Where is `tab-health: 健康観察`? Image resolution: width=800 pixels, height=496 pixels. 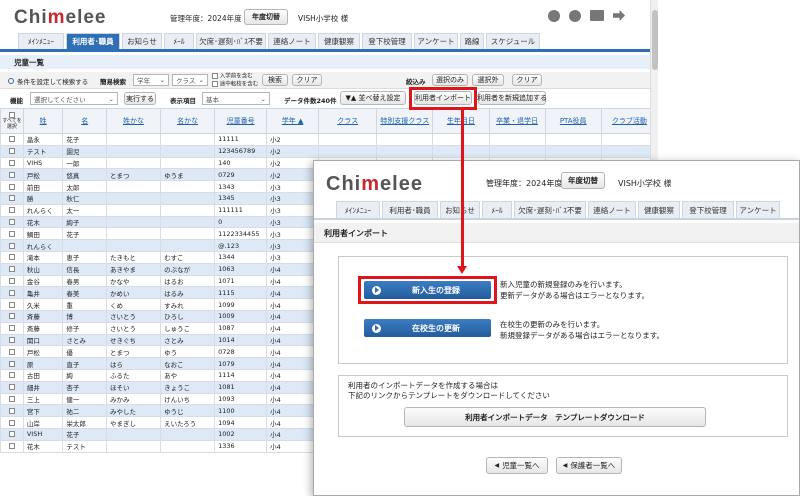 tab-health: 健康観察 is located at coordinates (659, 209).